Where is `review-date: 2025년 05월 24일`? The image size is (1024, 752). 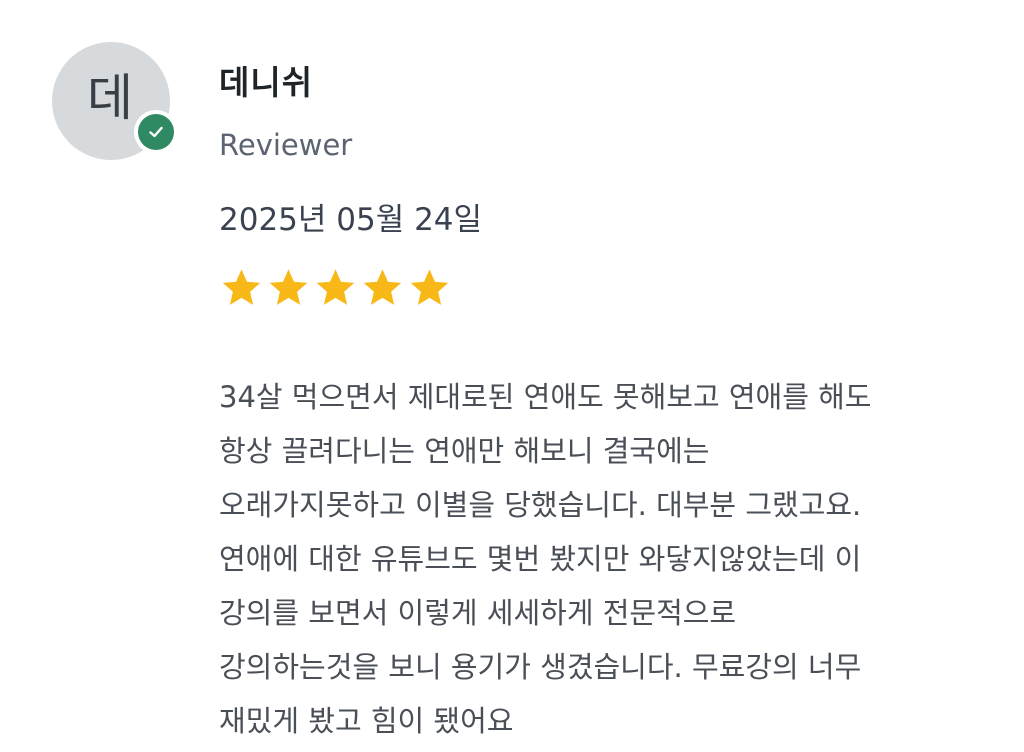
review-date: 2025년 05월 24일 is located at coordinates (351, 220).